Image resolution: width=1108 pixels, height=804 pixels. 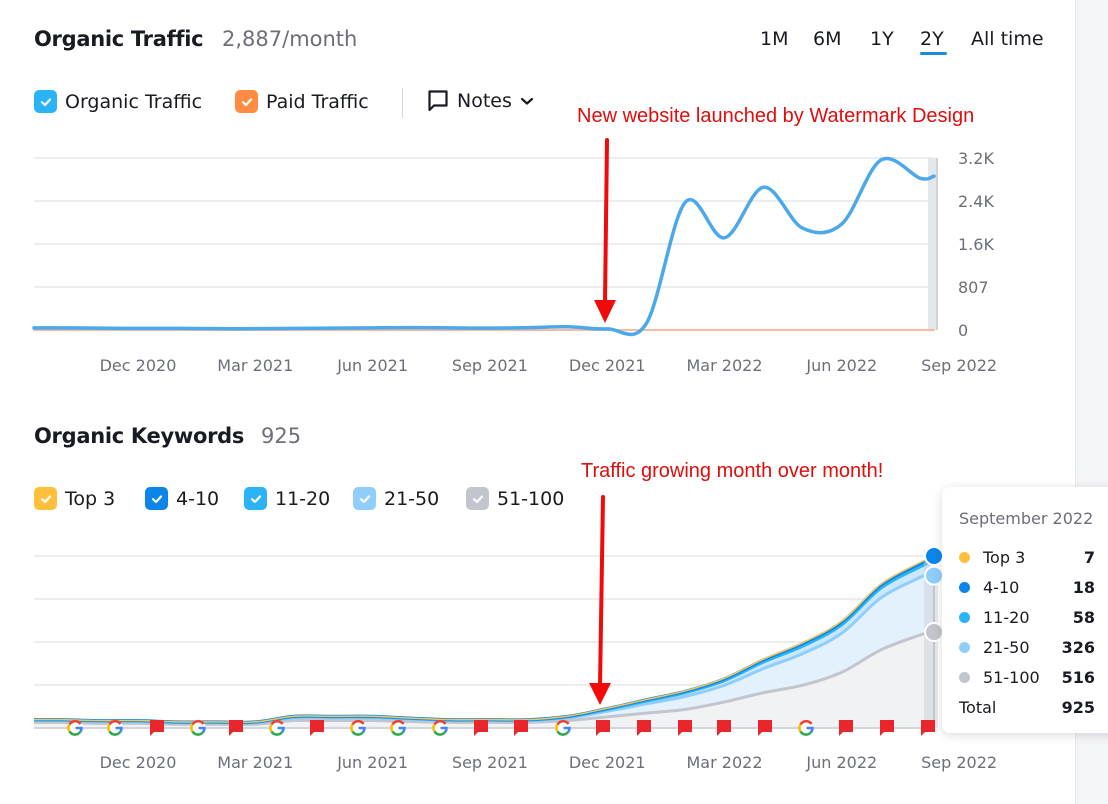 I want to click on tooltip-row: 4-10 18, so click(x=1027, y=587).